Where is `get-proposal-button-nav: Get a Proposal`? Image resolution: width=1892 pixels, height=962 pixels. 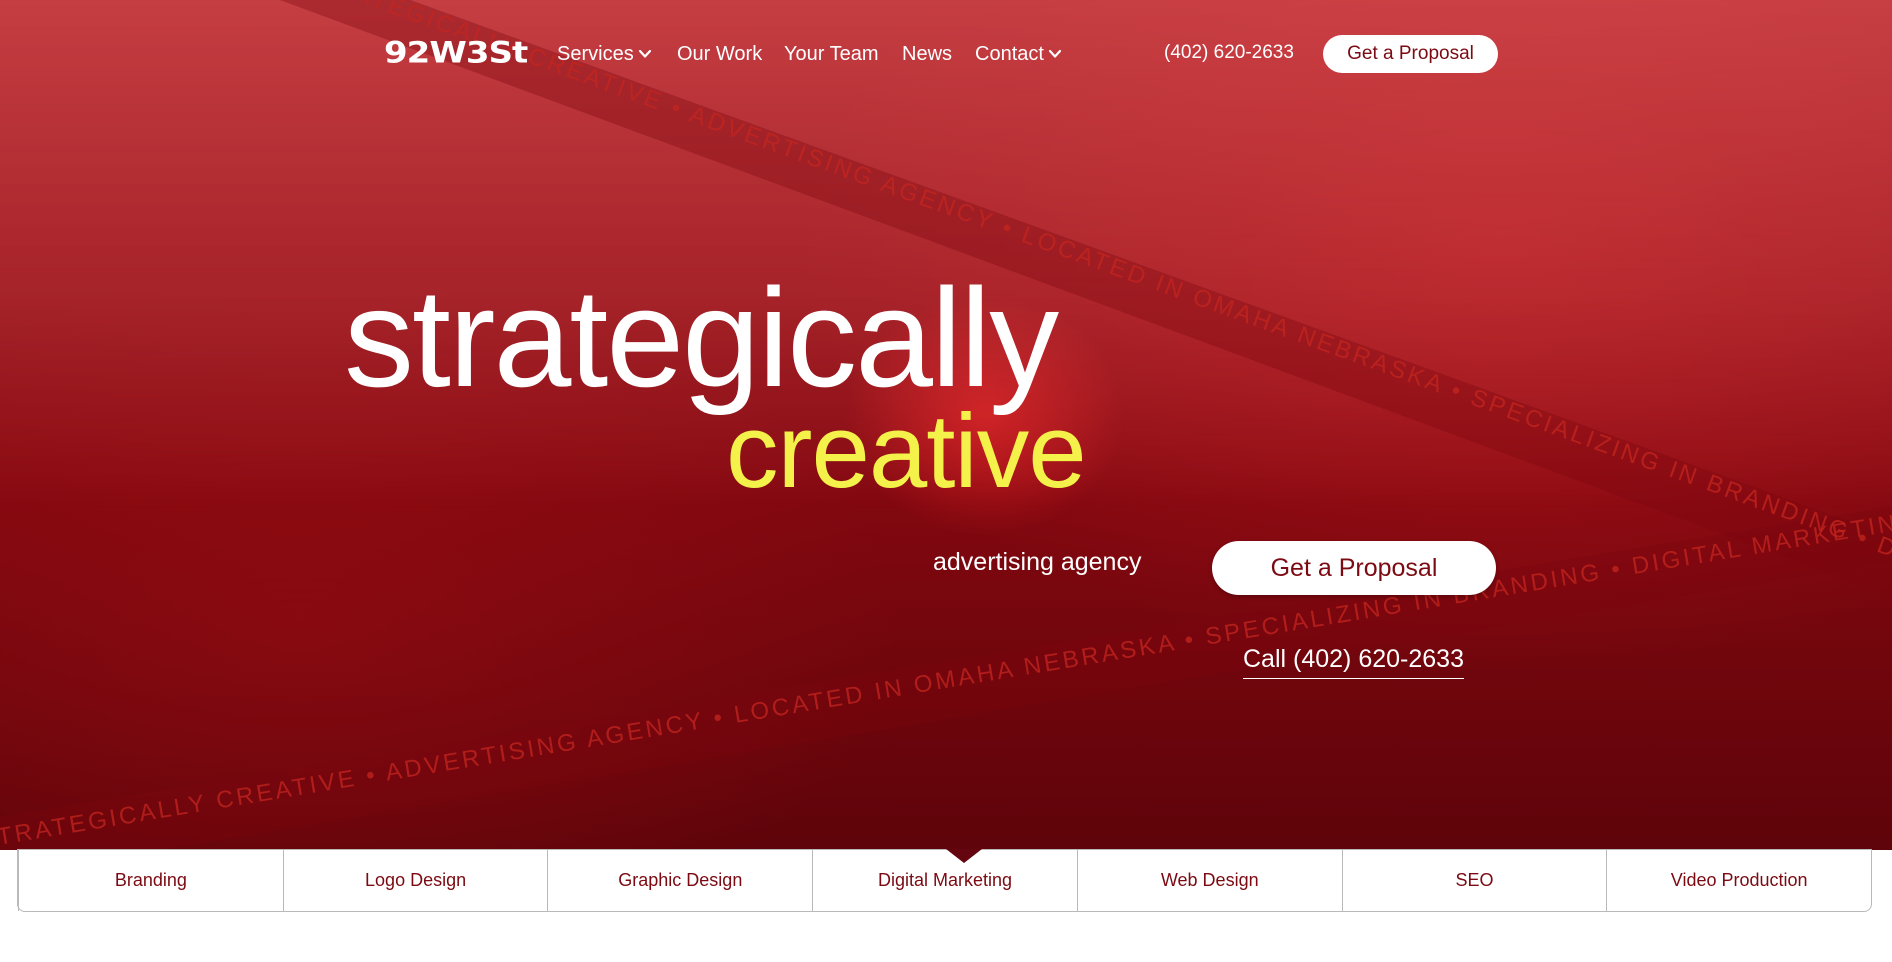 get-proposal-button-nav: Get a Proposal is located at coordinates (1410, 54).